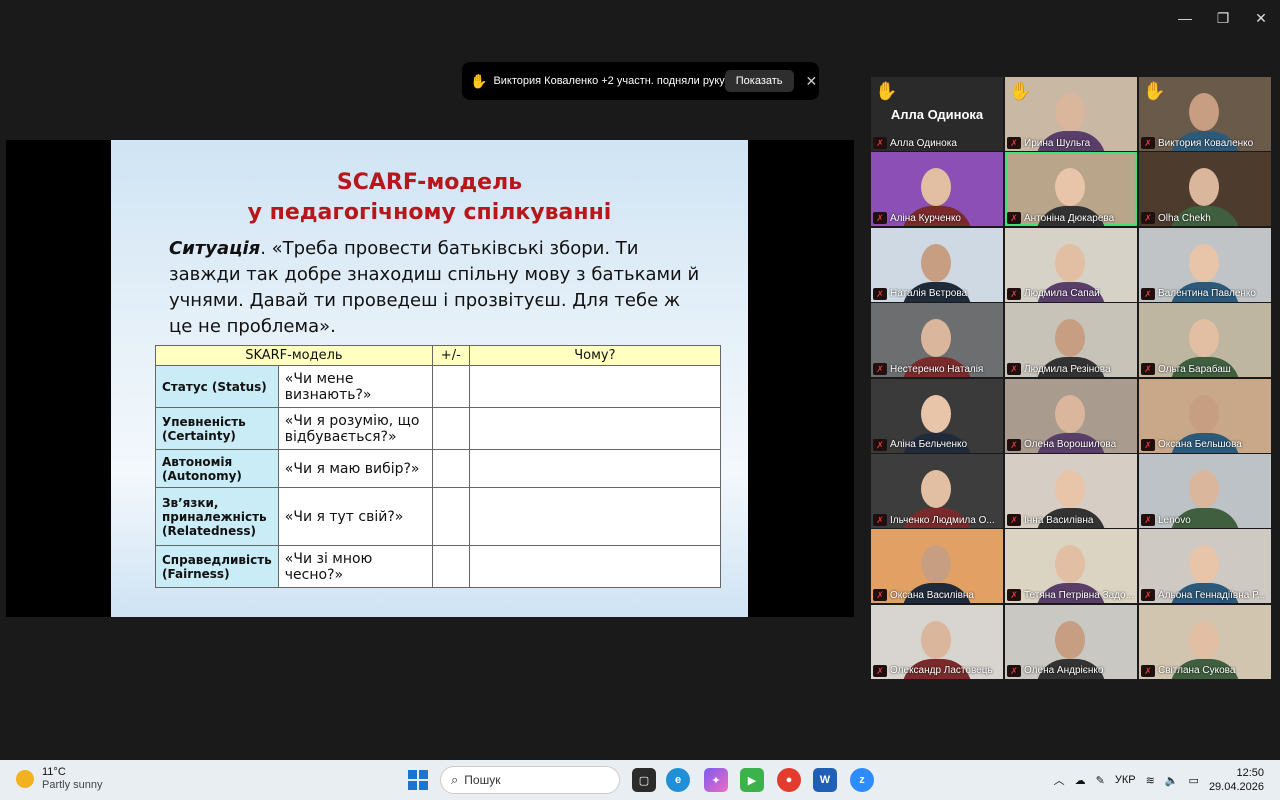  I want to click on participant-tile: ✗ Олександр Ластовець, so click(937, 641).